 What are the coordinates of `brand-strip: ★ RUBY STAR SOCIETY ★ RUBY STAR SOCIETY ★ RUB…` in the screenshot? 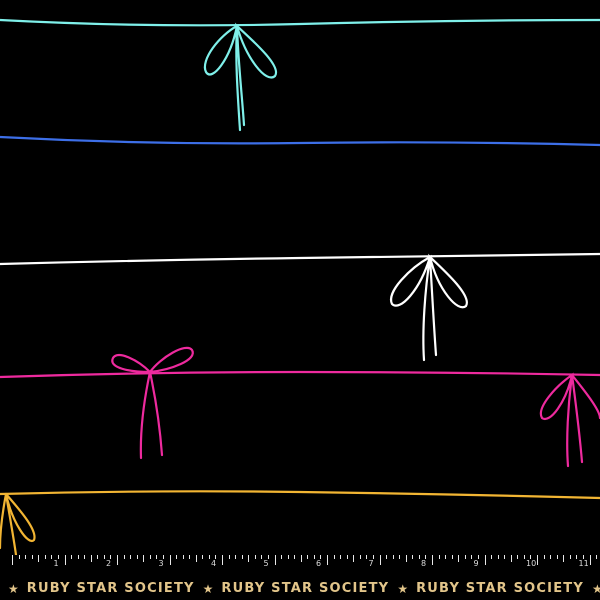 It's located at (300, 588).